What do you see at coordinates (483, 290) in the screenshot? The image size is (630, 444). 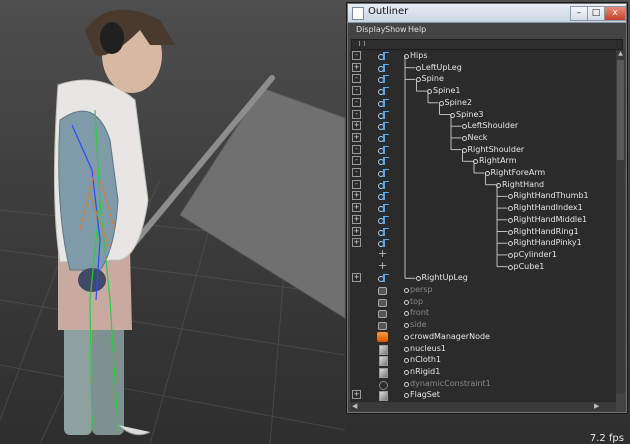 I see `outliner-row: persp` at bounding box center [483, 290].